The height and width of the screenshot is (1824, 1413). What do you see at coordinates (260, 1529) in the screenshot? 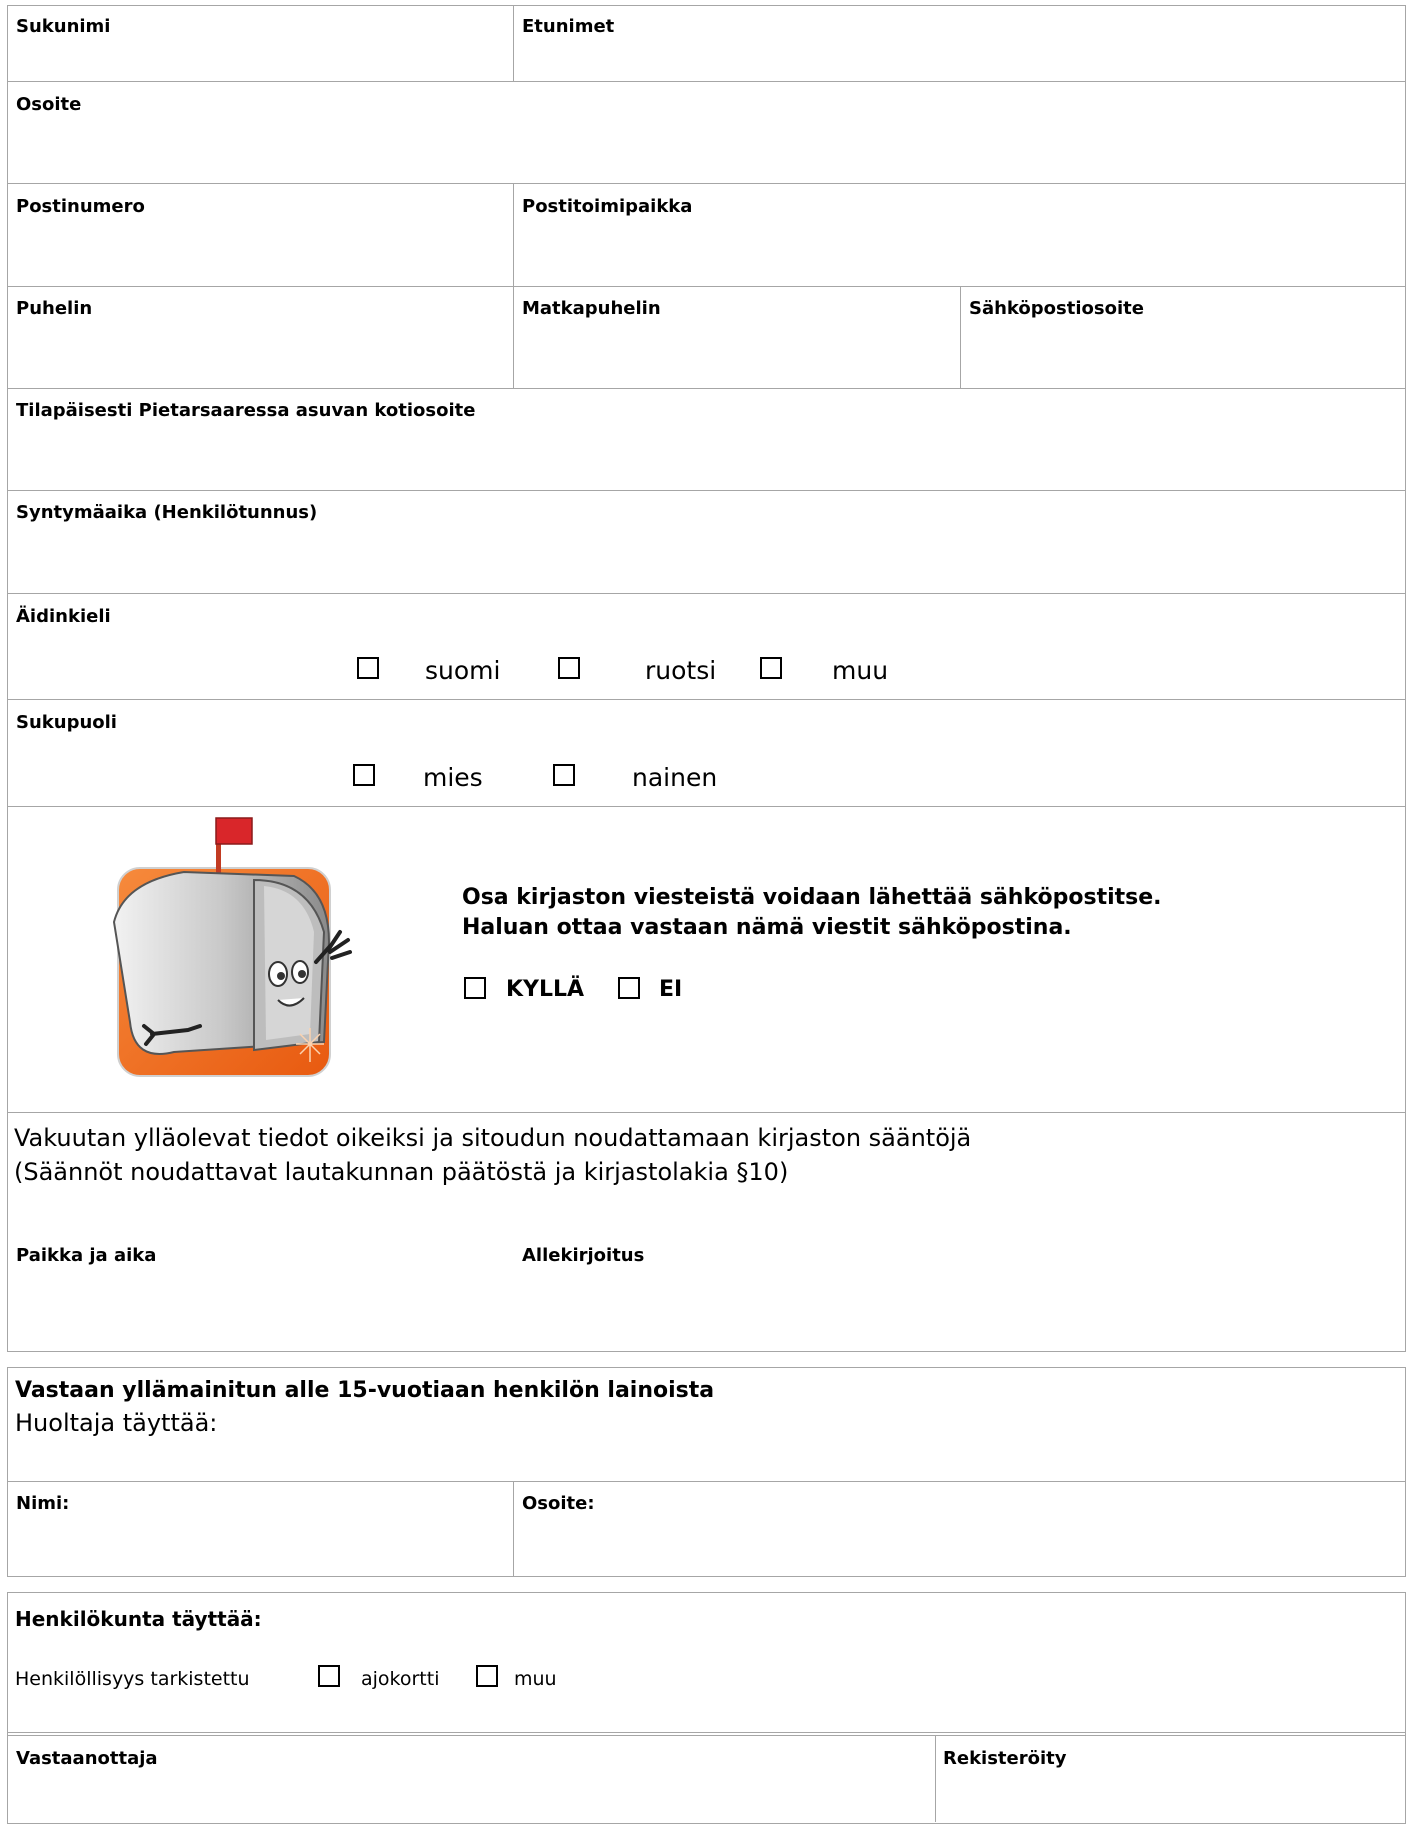
I see `guardian-name-field` at bounding box center [260, 1529].